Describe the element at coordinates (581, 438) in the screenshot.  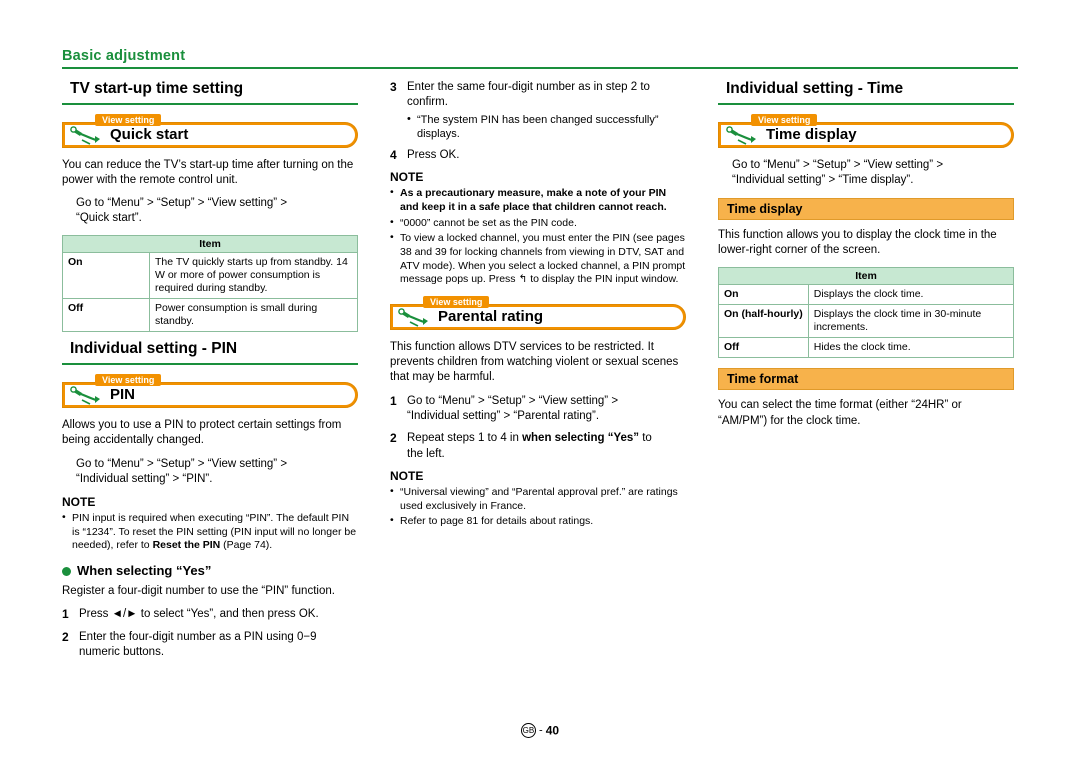
I see `step-bold-when-selecting-yes: when selecting “Yes”` at that location.